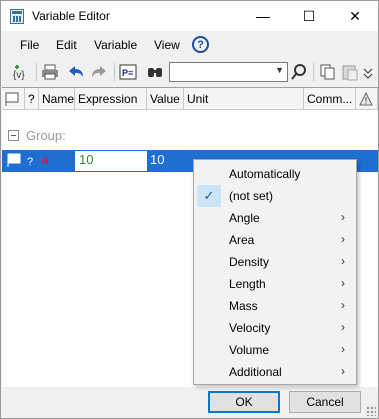 The height and width of the screenshot is (419, 379). What do you see at coordinates (71, 16) in the screenshot?
I see `window-title: Variable Editor` at bounding box center [71, 16].